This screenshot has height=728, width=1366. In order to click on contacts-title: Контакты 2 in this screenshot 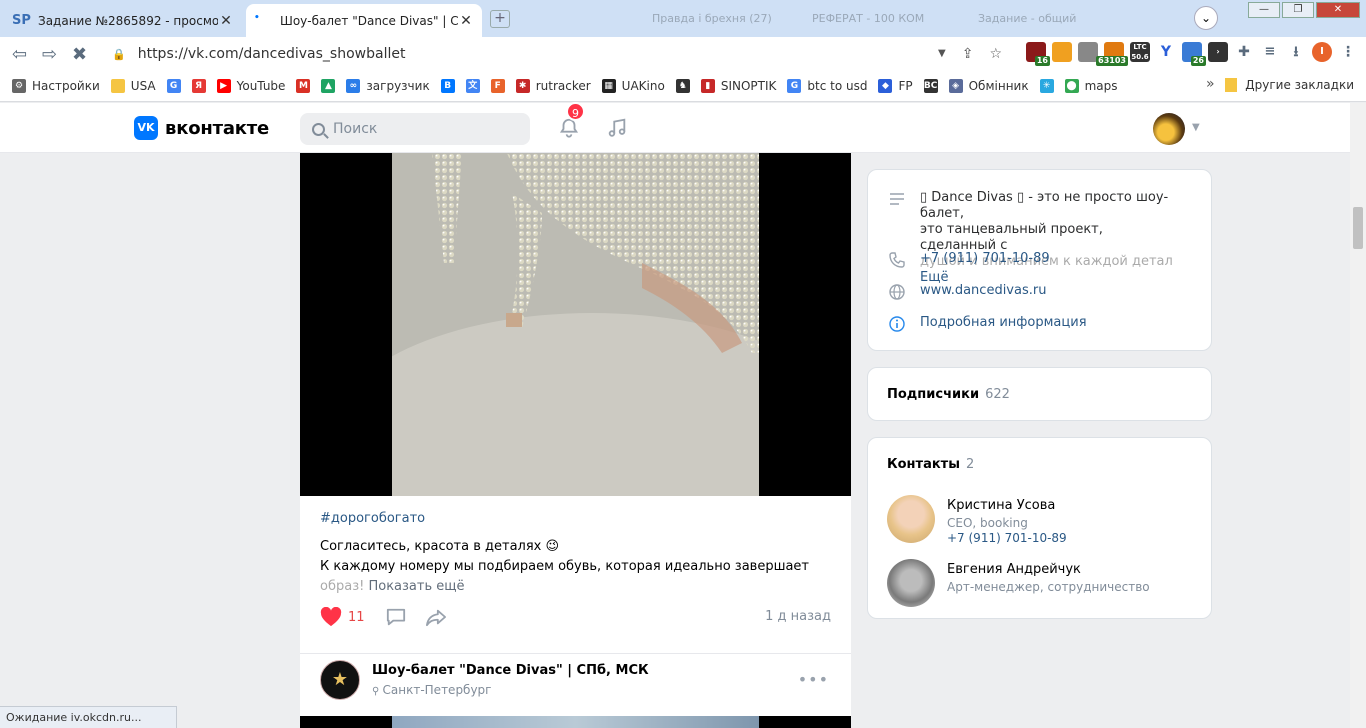, I will do `click(930, 464)`.